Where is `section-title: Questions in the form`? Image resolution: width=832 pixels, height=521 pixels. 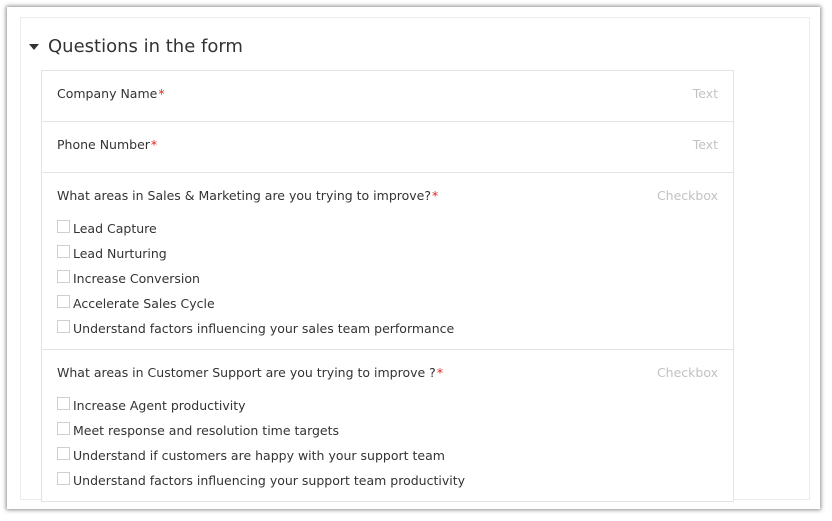 section-title: Questions in the form is located at coordinates (145, 46).